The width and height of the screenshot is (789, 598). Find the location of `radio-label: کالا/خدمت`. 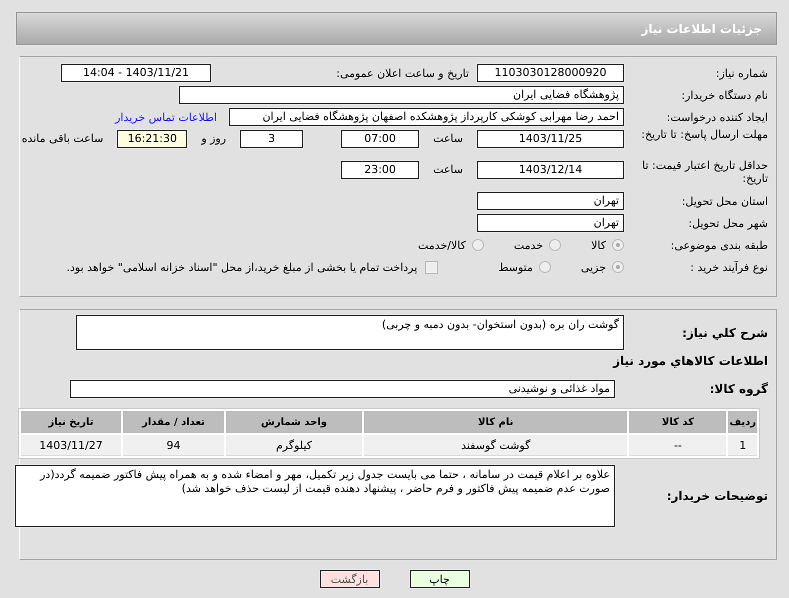

radio-label: کالا/خدمت is located at coordinates (442, 245).